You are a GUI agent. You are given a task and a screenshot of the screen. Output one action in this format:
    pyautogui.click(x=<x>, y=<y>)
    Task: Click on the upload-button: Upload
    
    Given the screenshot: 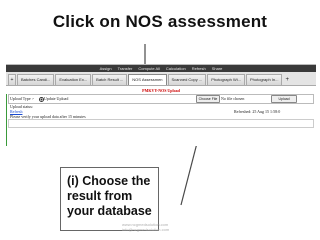 What is the action you would take?
    pyautogui.click(x=284, y=99)
    